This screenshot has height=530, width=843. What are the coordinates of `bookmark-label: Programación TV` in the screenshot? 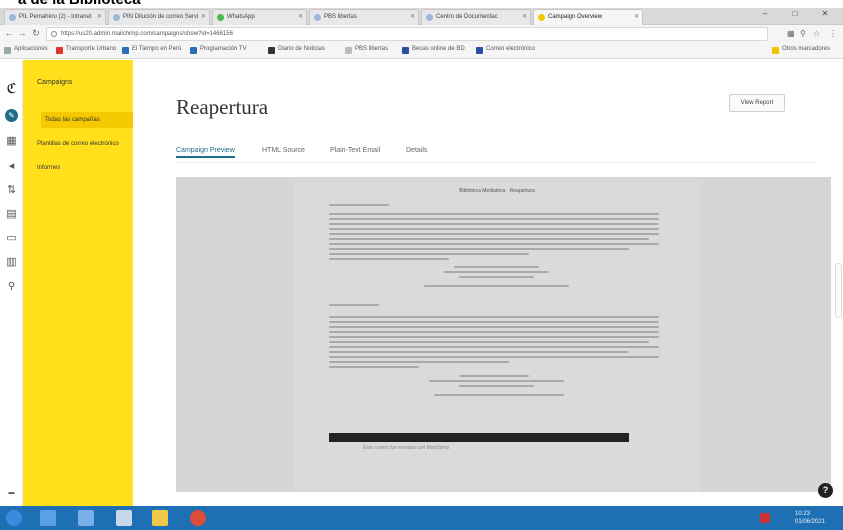 It's located at (223, 49).